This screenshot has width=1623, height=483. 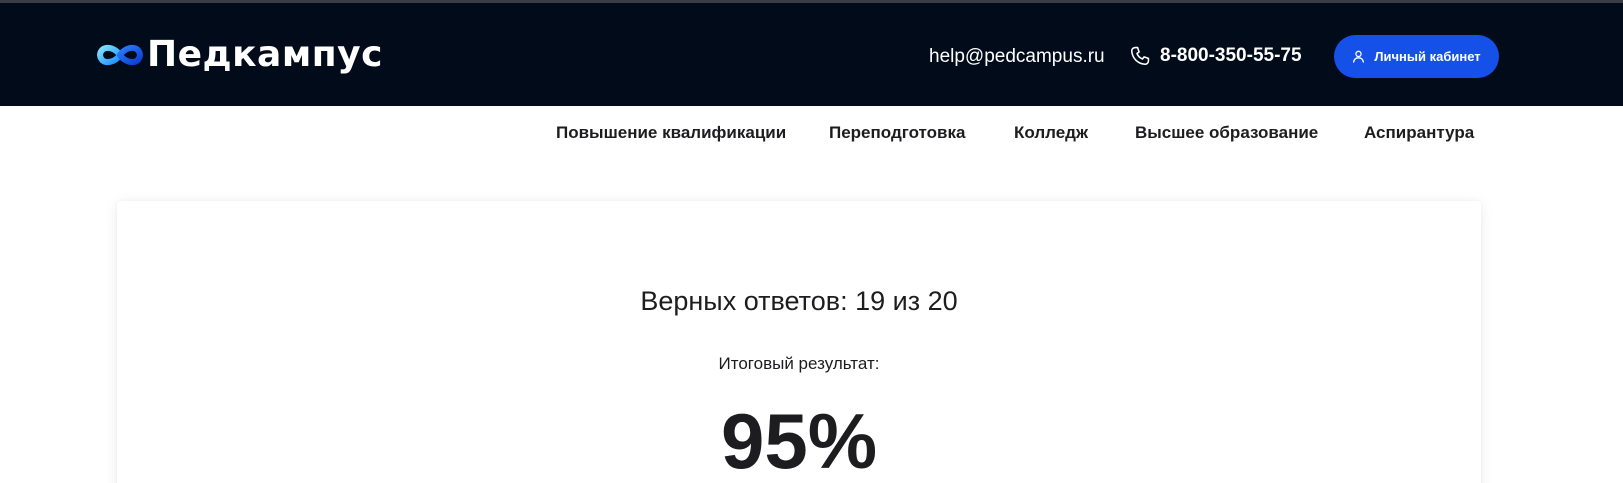 What do you see at coordinates (897, 133) in the screenshot?
I see `nav-item-retraining: Переподготовка` at bounding box center [897, 133].